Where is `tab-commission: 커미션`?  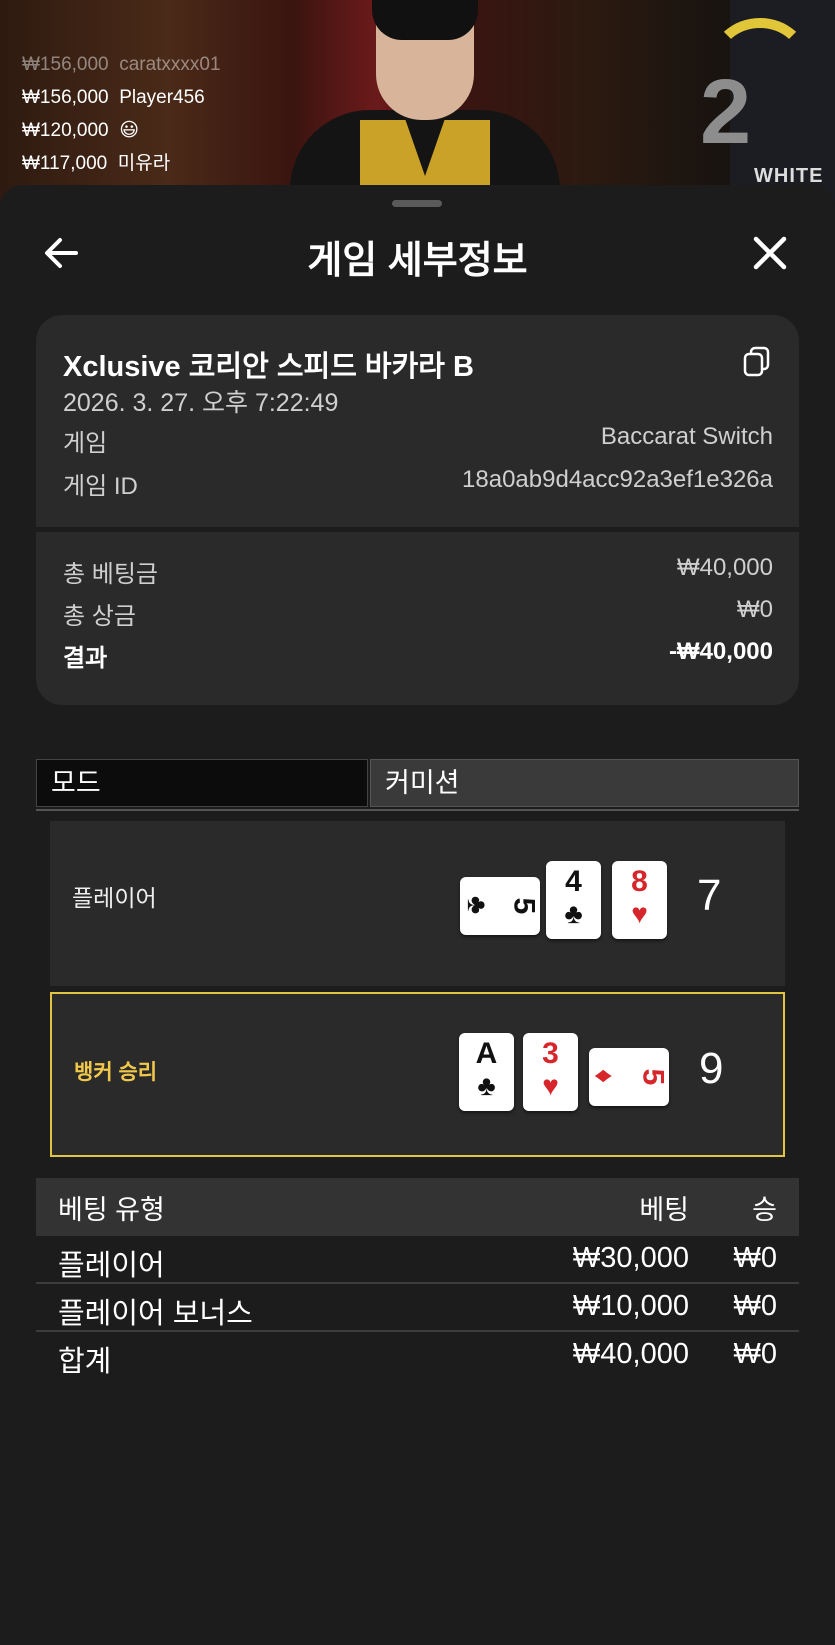 tab-commission: 커미션 is located at coordinates (584, 783).